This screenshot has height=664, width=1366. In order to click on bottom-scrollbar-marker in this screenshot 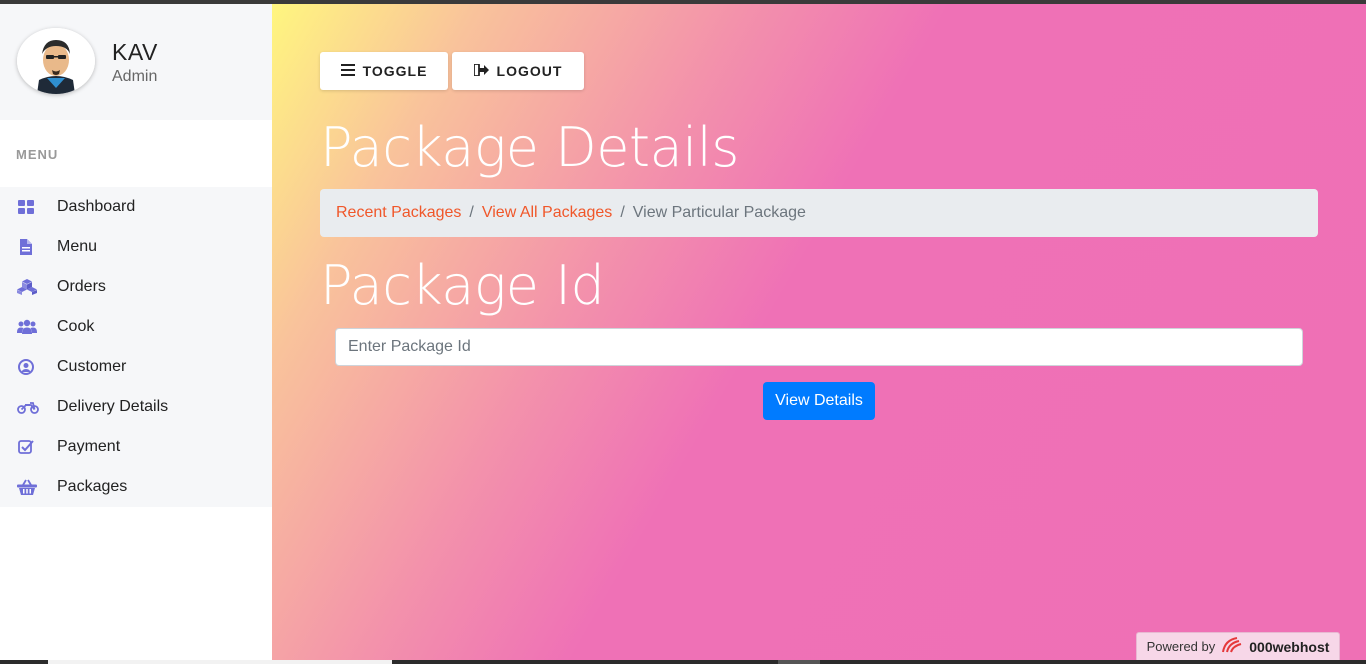, I will do `click(799, 662)`.